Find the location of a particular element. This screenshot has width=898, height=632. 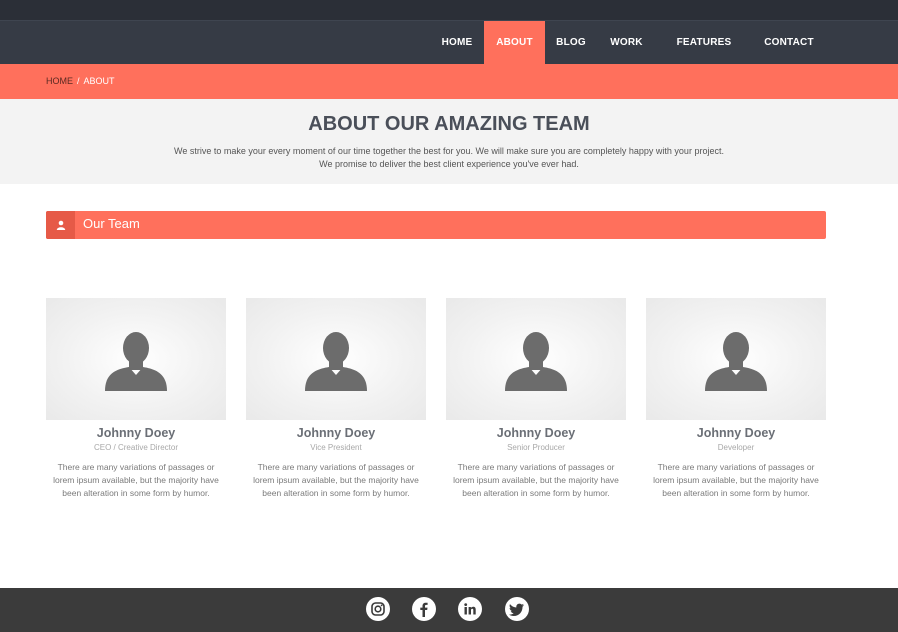

page-title: ABOUT OUR AMAZING TEAM is located at coordinates (449, 124).